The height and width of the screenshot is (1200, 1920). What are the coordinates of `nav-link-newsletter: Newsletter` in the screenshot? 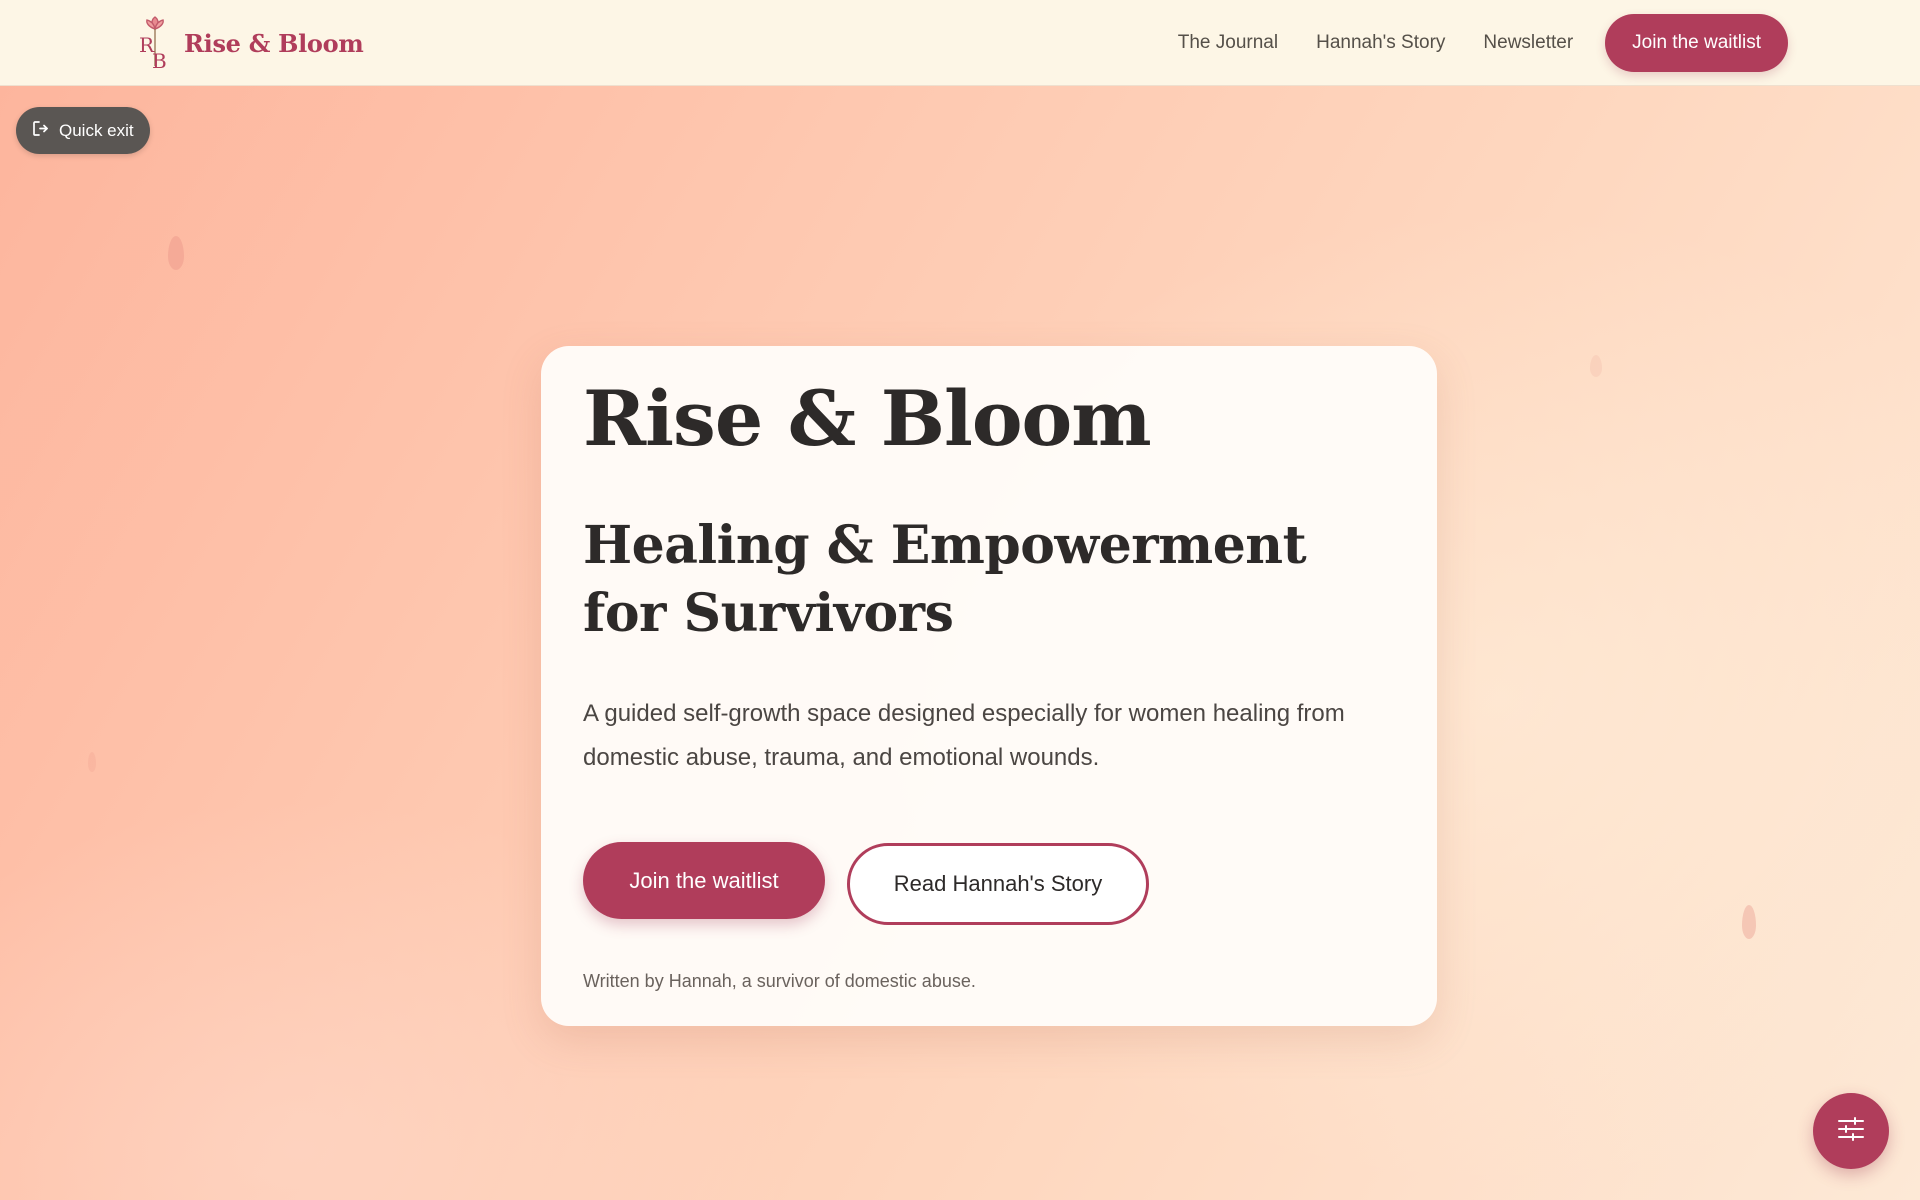 It's located at (1528, 43).